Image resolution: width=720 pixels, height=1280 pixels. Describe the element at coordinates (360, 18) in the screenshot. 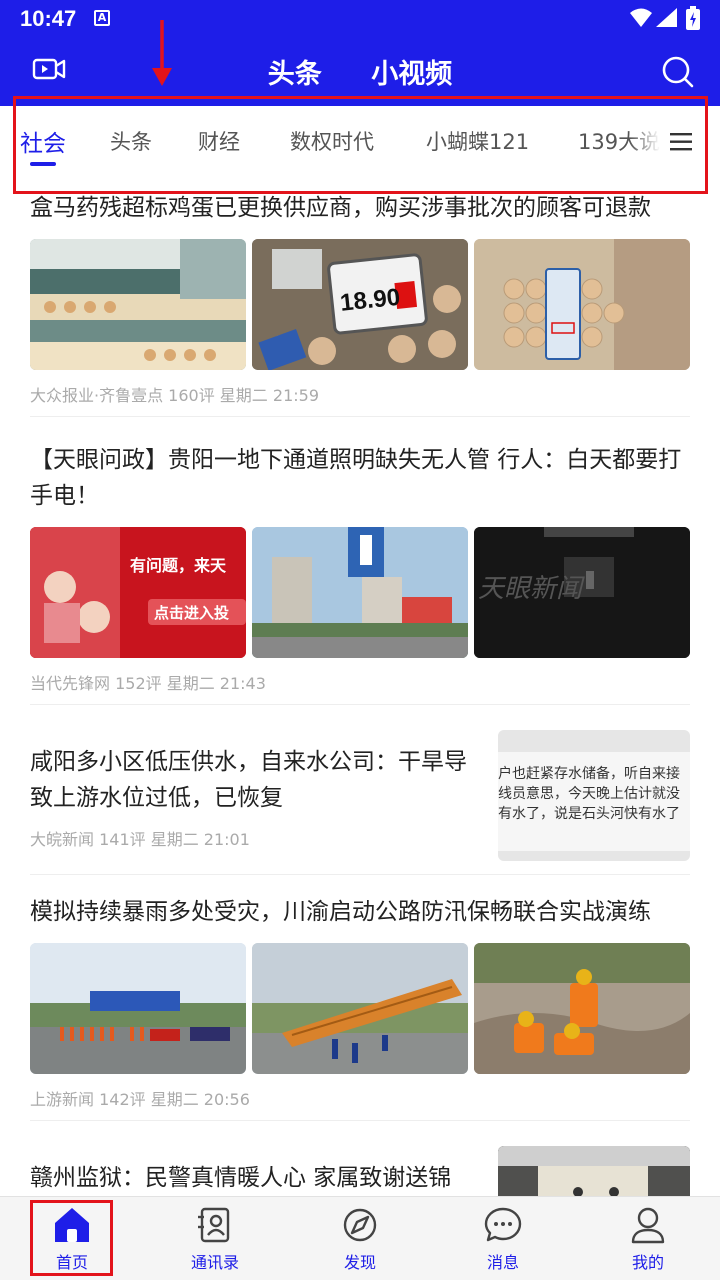

I see `status-bar: 10:47 A` at that location.